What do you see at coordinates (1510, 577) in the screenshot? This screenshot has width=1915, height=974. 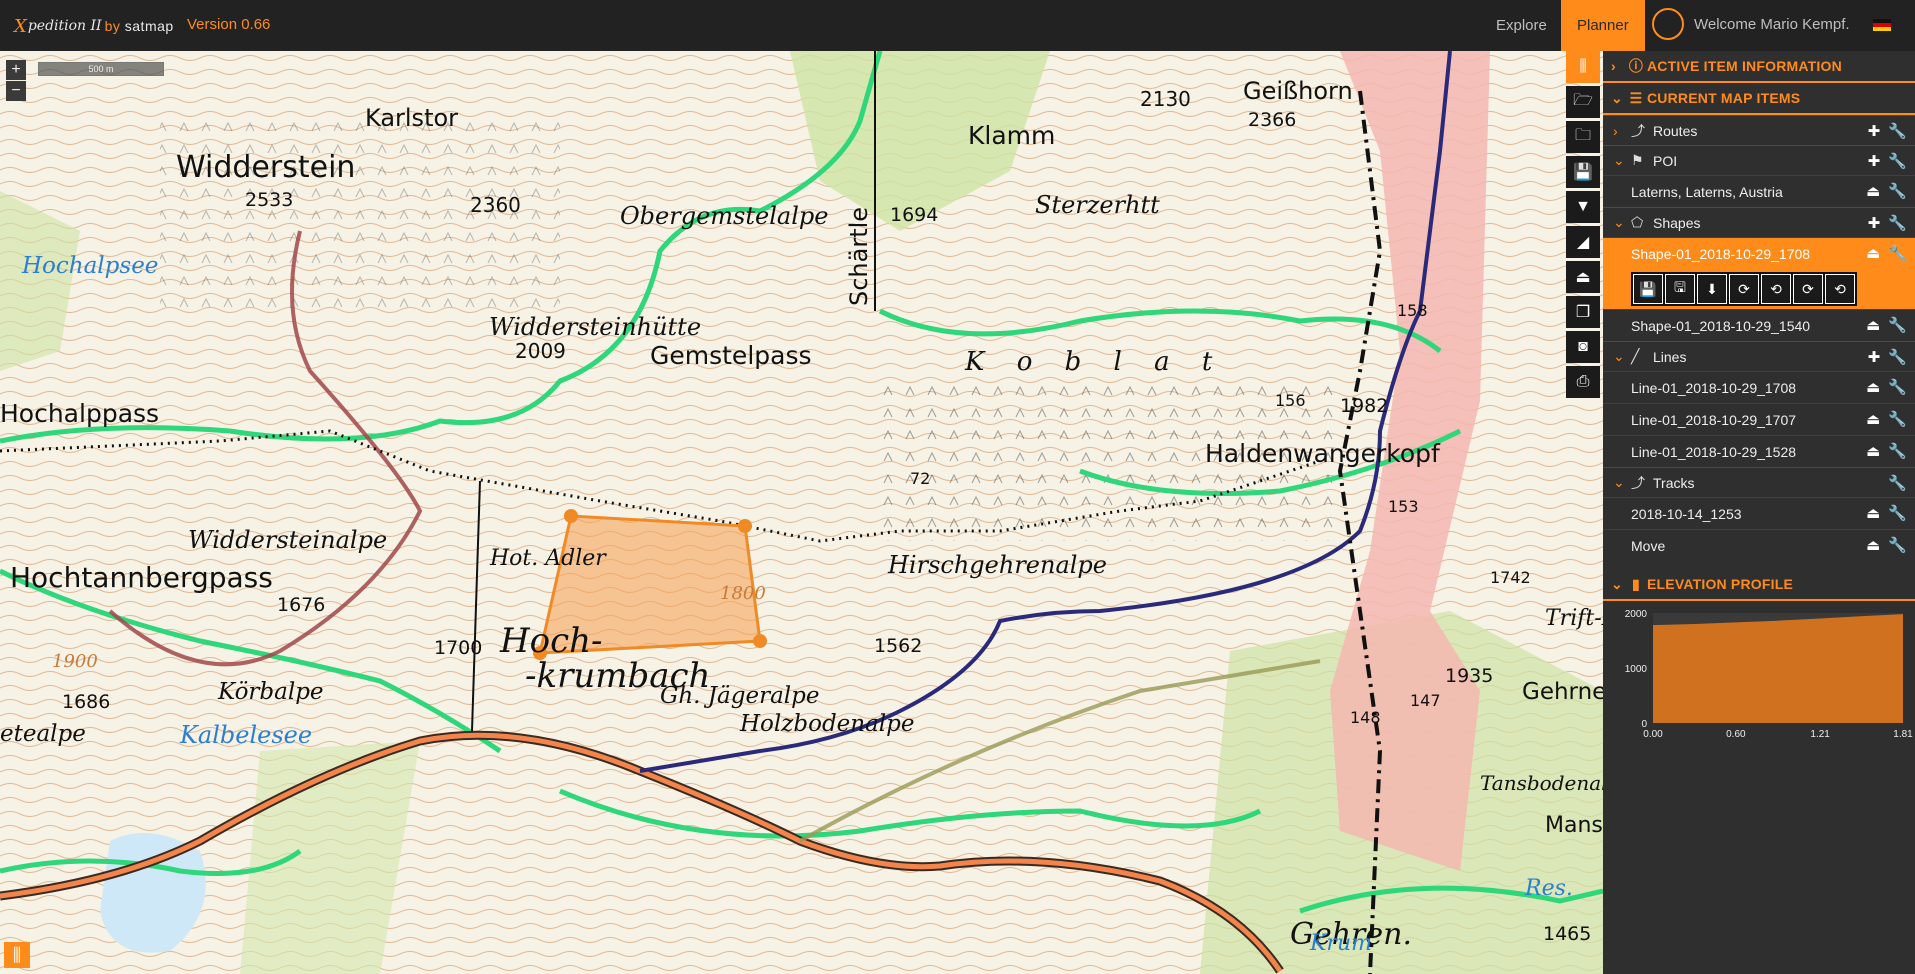 I see `map-label: 1742` at bounding box center [1510, 577].